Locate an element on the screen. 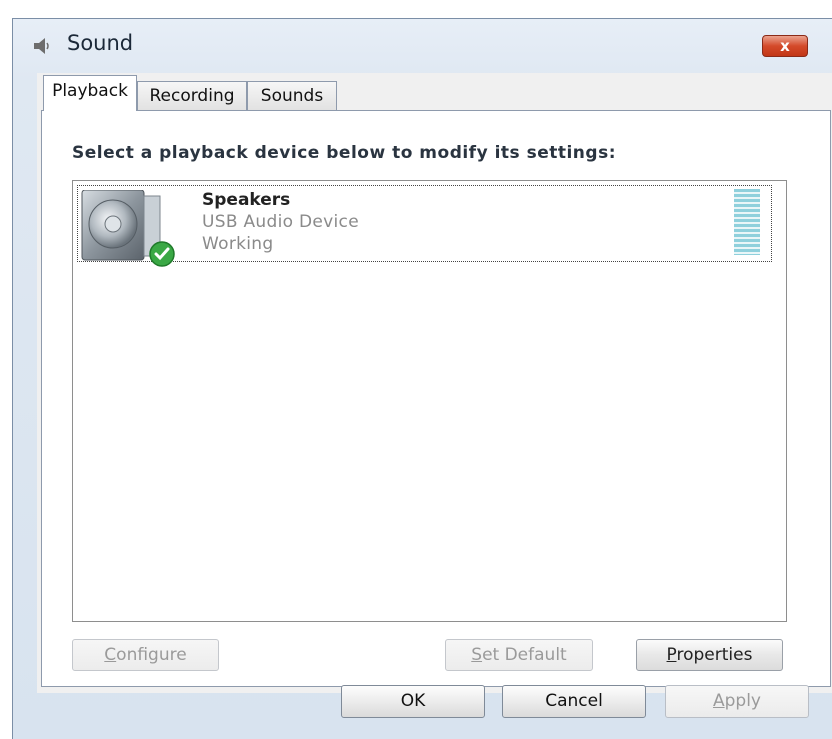 The width and height of the screenshot is (832, 739). speaker-icon is located at coordinates (41, 46).